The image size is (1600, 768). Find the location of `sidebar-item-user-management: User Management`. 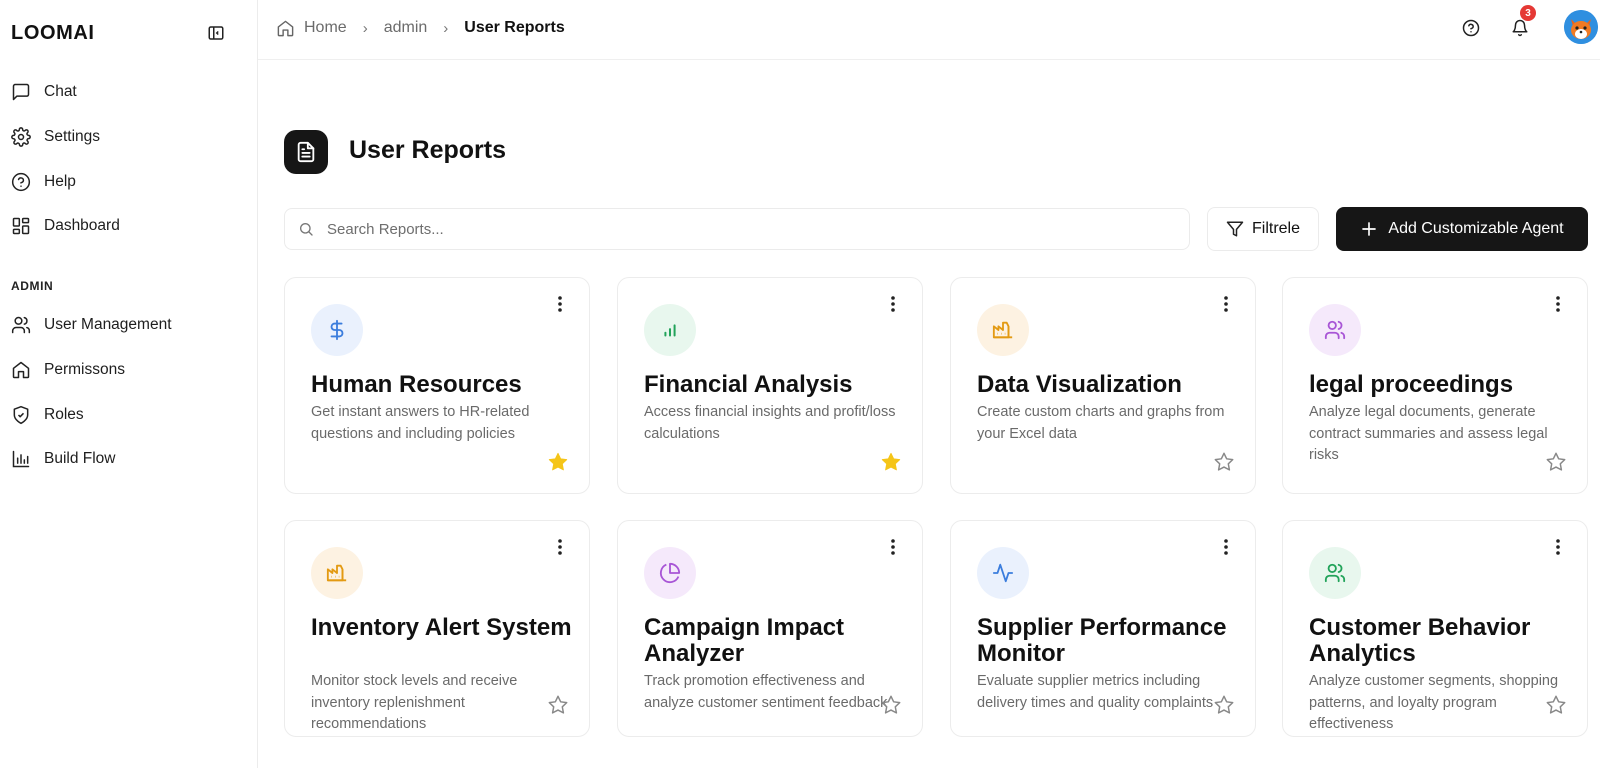

sidebar-item-user-management: User Management is located at coordinates (128, 325).